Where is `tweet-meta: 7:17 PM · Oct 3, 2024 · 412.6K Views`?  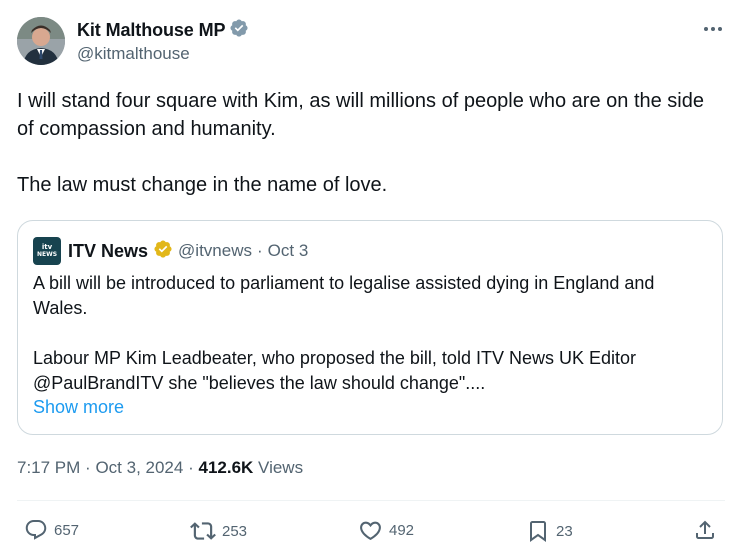 tweet-meta: 7:17 PM · Oct 3, 2024 · 412.6K Views is located at coordinates (160, 468).